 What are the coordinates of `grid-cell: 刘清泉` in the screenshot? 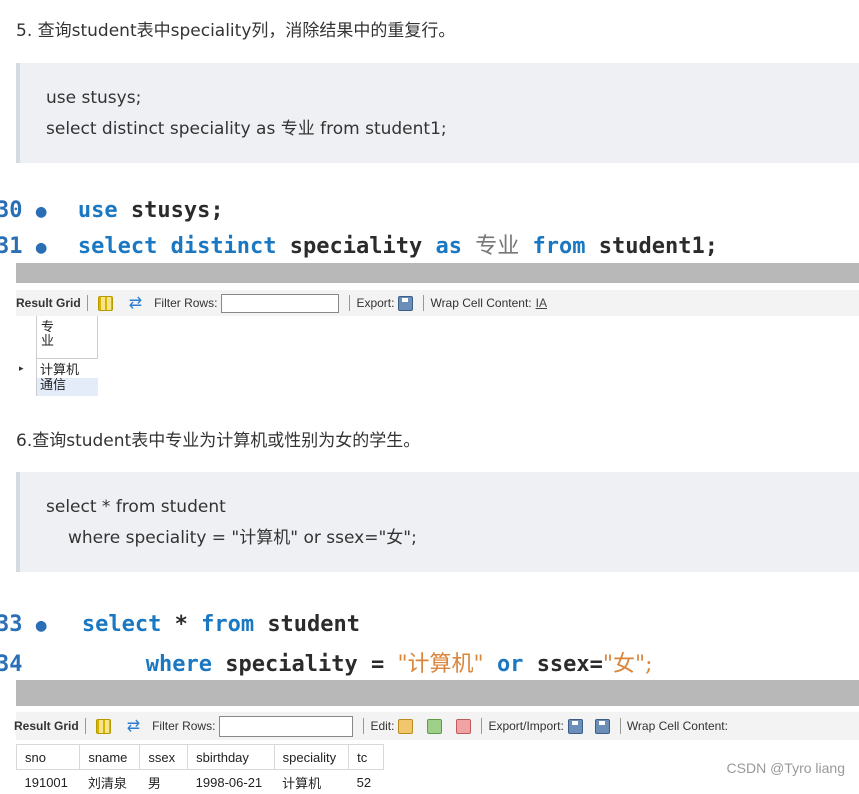 It's located at (110, 782).